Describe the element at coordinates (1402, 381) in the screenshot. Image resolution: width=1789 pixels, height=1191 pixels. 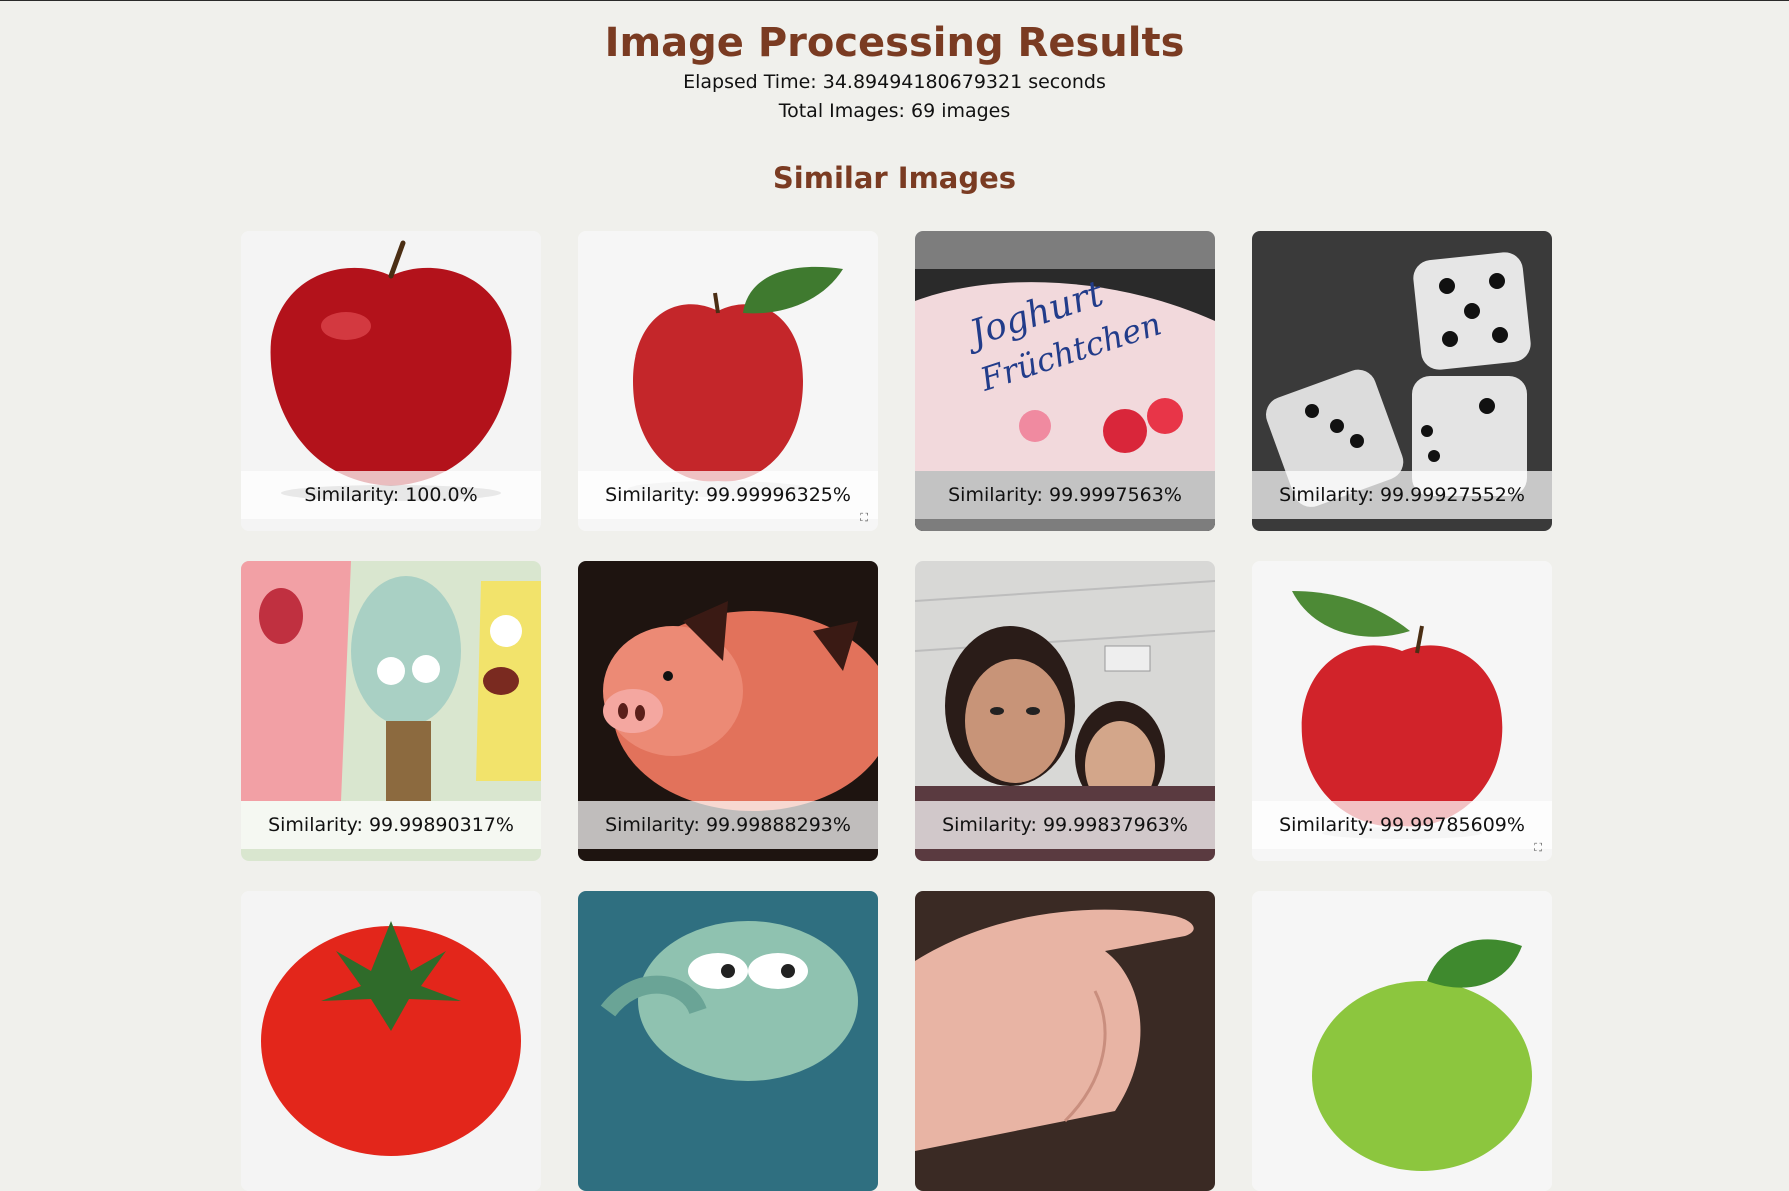
I see `image-card: Similarity: 99.99927552%` at that location.